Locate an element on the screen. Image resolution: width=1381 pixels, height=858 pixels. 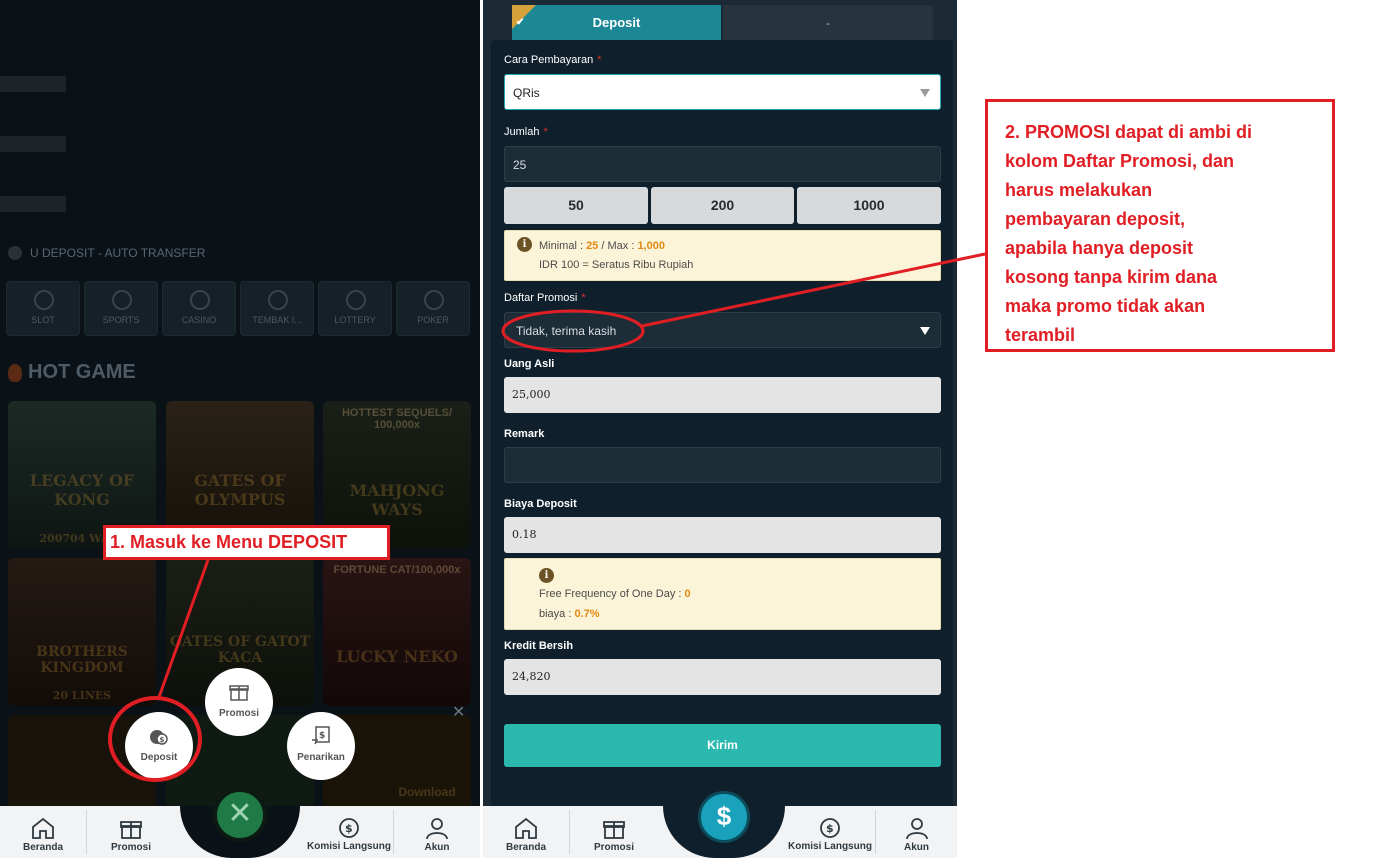
casino-icon is located at coordinates (200, 300).